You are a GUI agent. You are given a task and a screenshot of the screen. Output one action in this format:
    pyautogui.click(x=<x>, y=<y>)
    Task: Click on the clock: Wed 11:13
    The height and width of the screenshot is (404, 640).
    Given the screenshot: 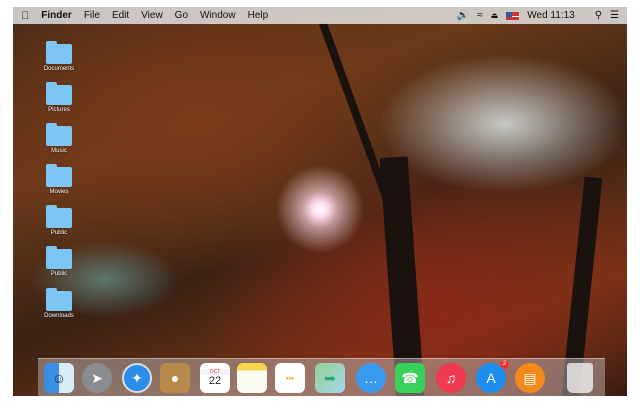 What is the action you would take?
    pyautogui.click(x=550, y=15)
    